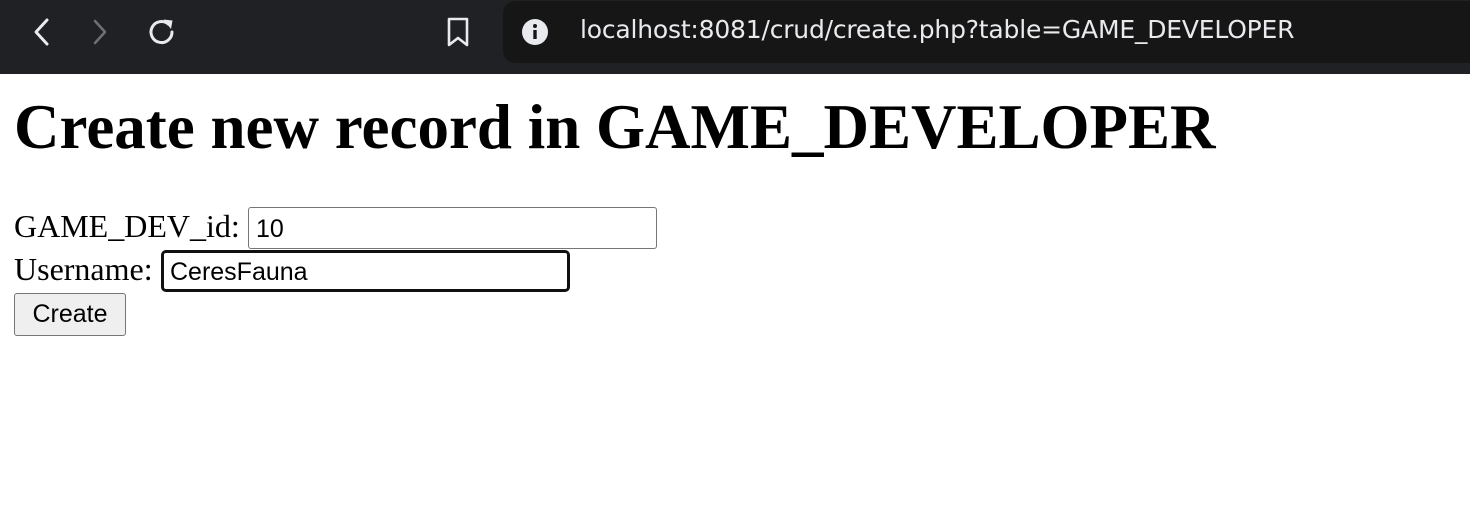 The image size is (1470, 522). Describe the element at coordinates (365, 271) in the screenshot. I see `username-input` at that location.